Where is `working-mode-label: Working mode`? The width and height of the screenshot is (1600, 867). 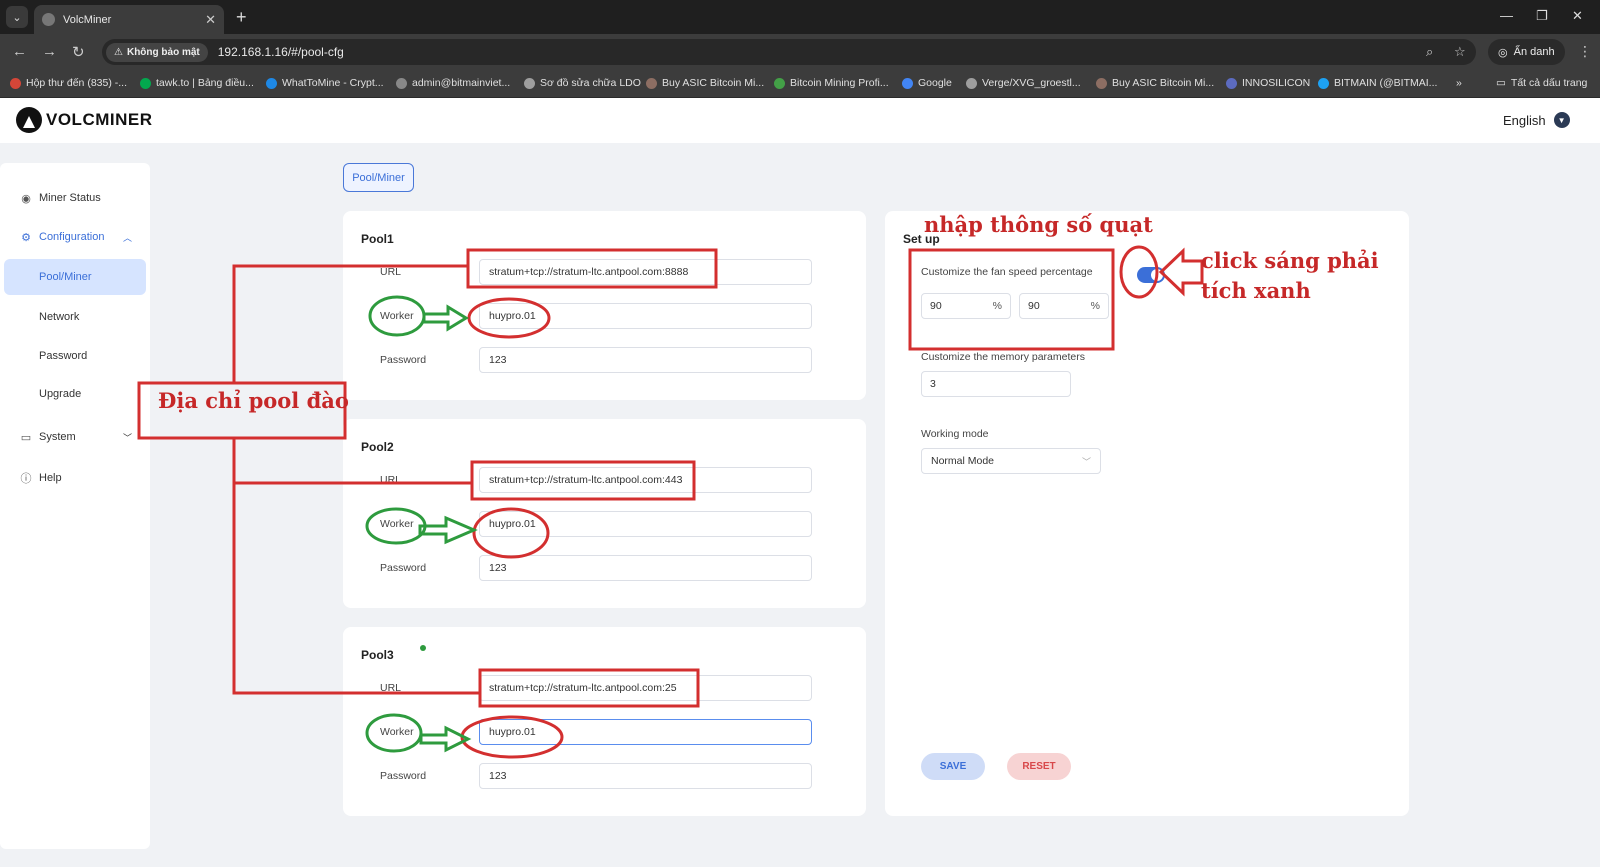
working-mode-label: Working mode is located at coordinates (955, 434).